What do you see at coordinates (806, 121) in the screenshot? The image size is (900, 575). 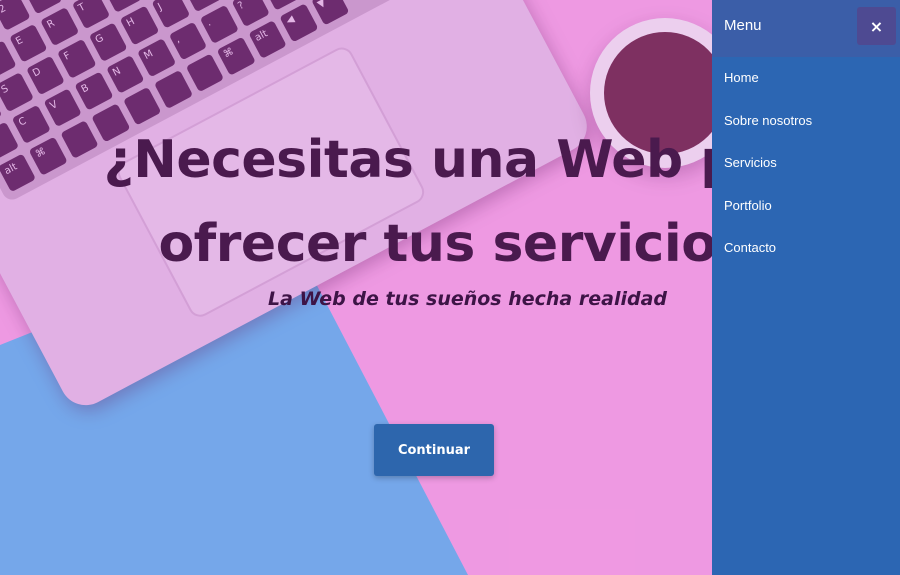 I see `menu-item-sobre-nosotros: Sobre nosotros` at bounding box center [806, 121].